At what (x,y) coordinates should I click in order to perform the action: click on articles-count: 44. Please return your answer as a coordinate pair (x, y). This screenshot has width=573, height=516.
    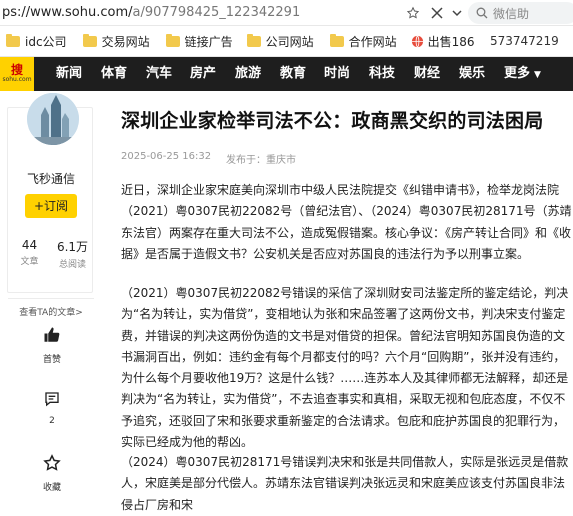
    Looking at the image, I should click on (29, 245).